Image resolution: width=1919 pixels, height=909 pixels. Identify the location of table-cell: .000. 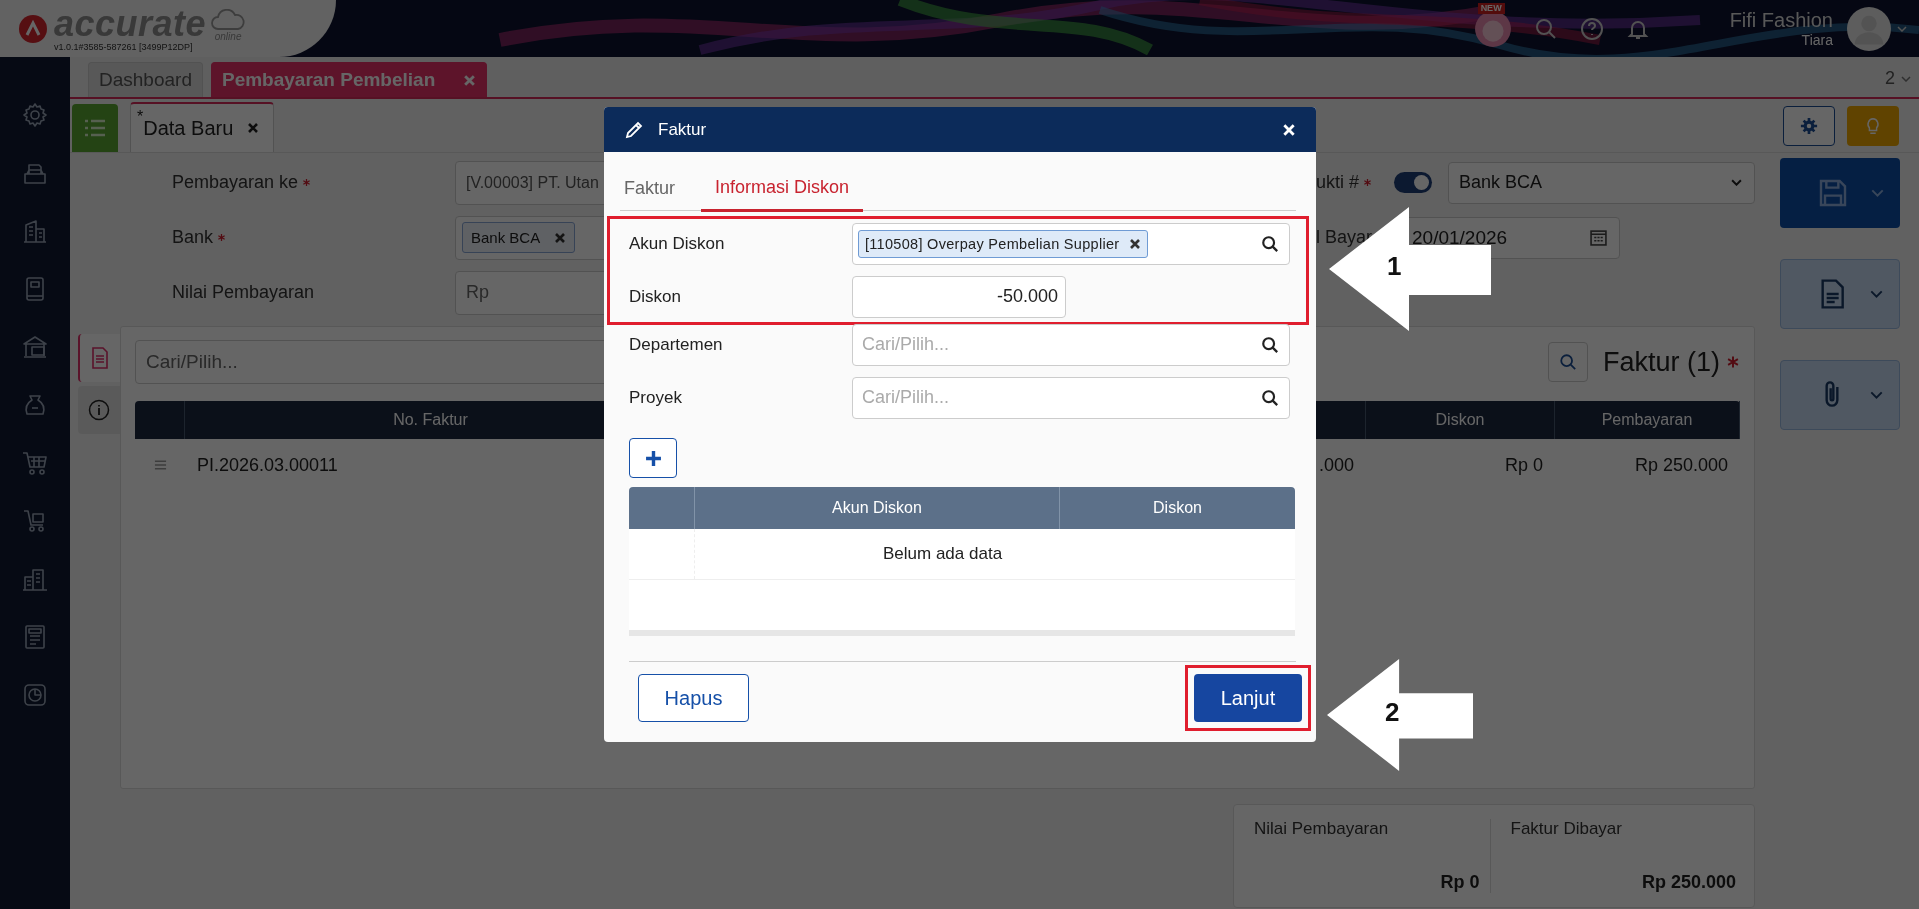
(1336, 465).